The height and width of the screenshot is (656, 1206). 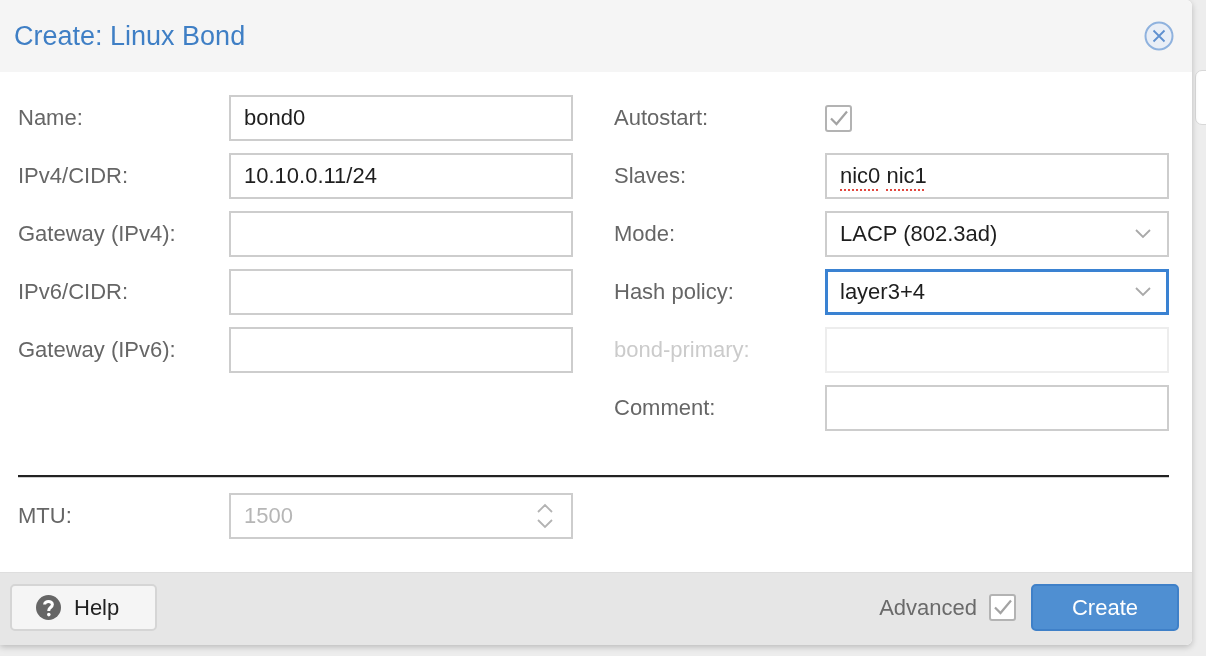 What do you see at coordinates (74, 176) in the screenshot?
I see `field-label: IPv4/CIDR:` at bounding box center [74, 176].